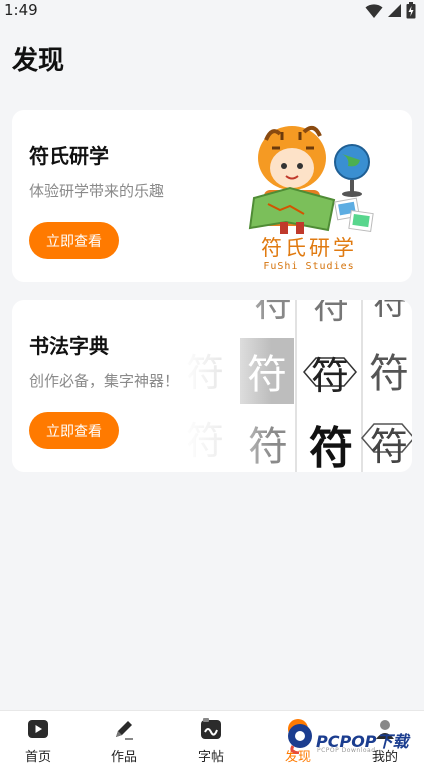  I want to click on watermark-subtext: PCPOP Download, so click(346, 750).